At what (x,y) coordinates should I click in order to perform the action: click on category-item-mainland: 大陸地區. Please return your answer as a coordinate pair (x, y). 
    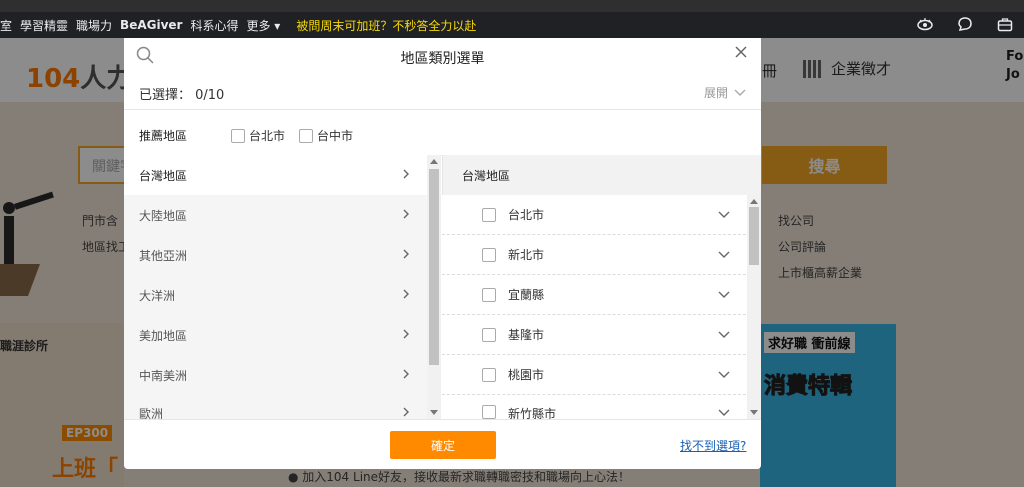
    Looking at the image, I should click on (275, 215).